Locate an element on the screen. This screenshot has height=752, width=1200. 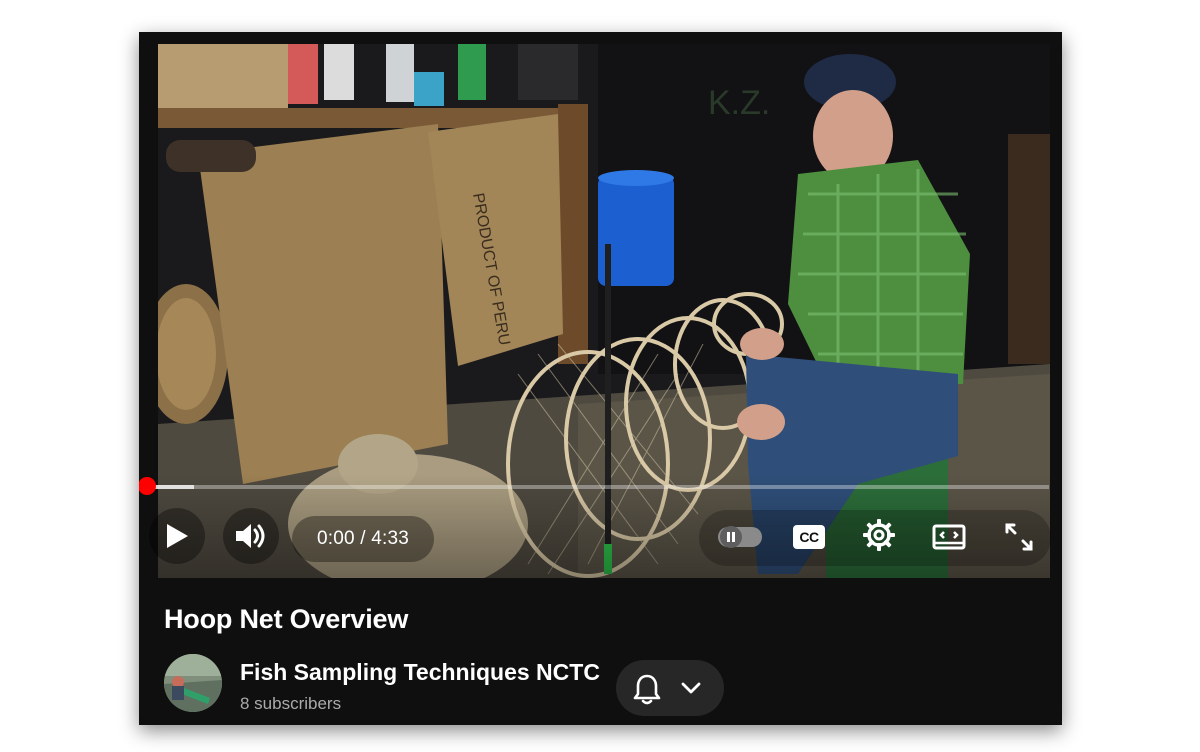
theater-mode-icon is located at coordinates (949, 537).